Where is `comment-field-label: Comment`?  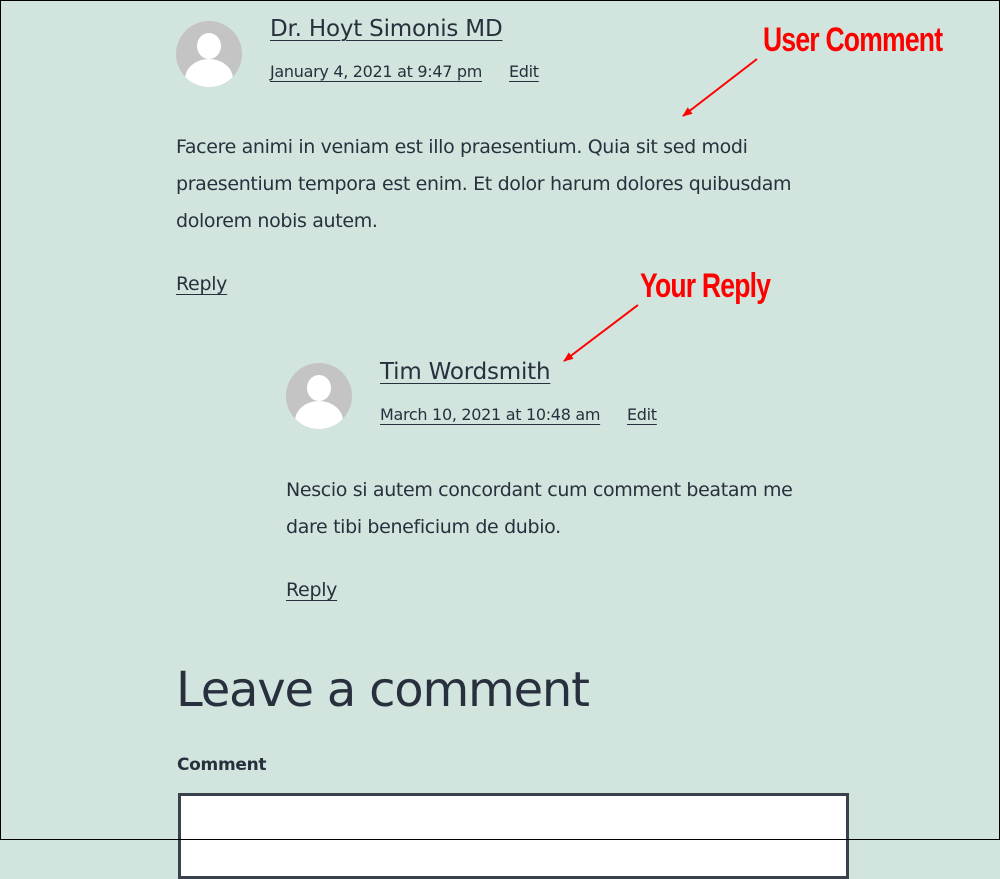
comment-field-label: Comment is located at coordinates (222, 765).